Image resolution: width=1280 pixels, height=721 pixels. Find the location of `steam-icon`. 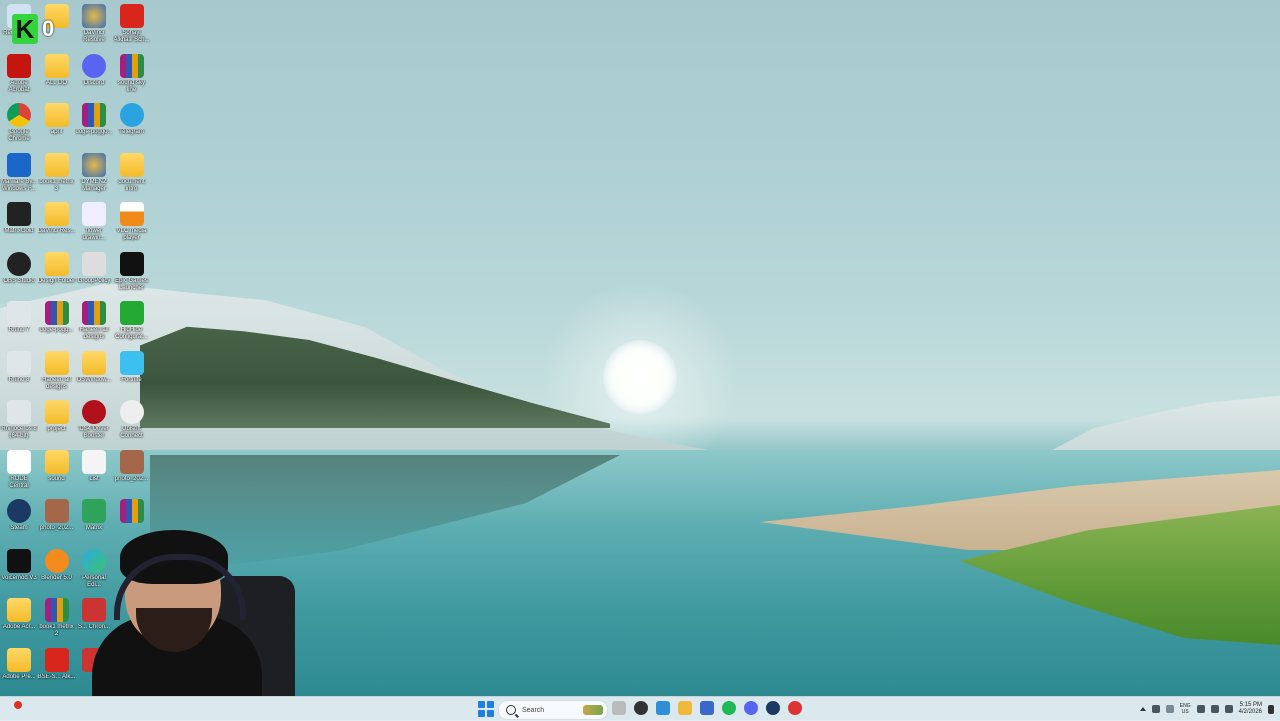

steam-icon is located at coordinates (773, 708).